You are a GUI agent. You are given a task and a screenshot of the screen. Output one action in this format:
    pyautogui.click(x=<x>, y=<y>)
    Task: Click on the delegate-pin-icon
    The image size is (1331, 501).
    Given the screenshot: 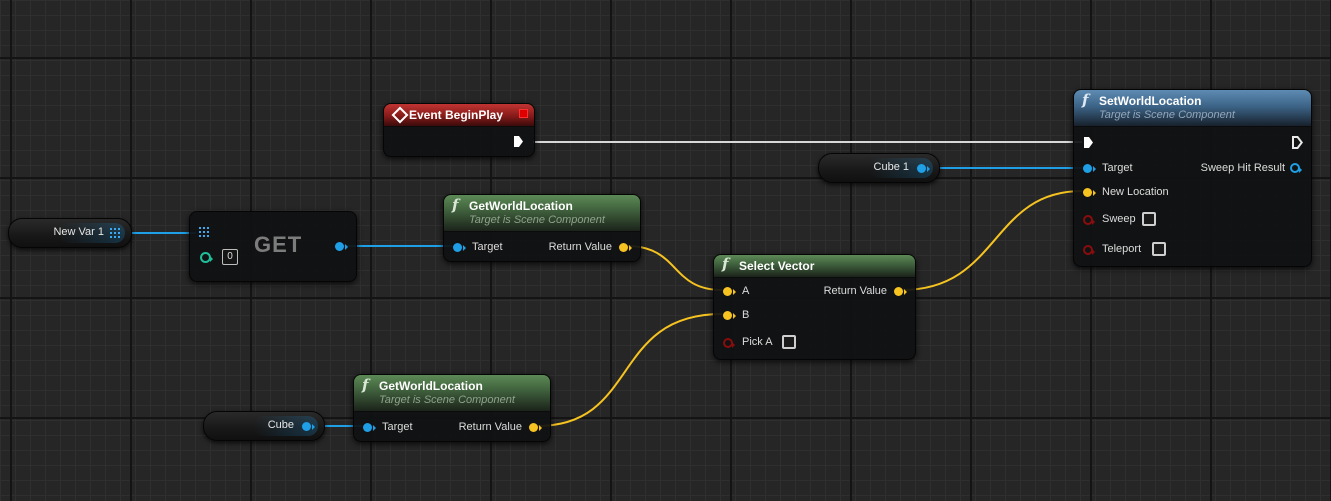 What is the action you would take?
    pyautogui.click(x=523, y=113)
    